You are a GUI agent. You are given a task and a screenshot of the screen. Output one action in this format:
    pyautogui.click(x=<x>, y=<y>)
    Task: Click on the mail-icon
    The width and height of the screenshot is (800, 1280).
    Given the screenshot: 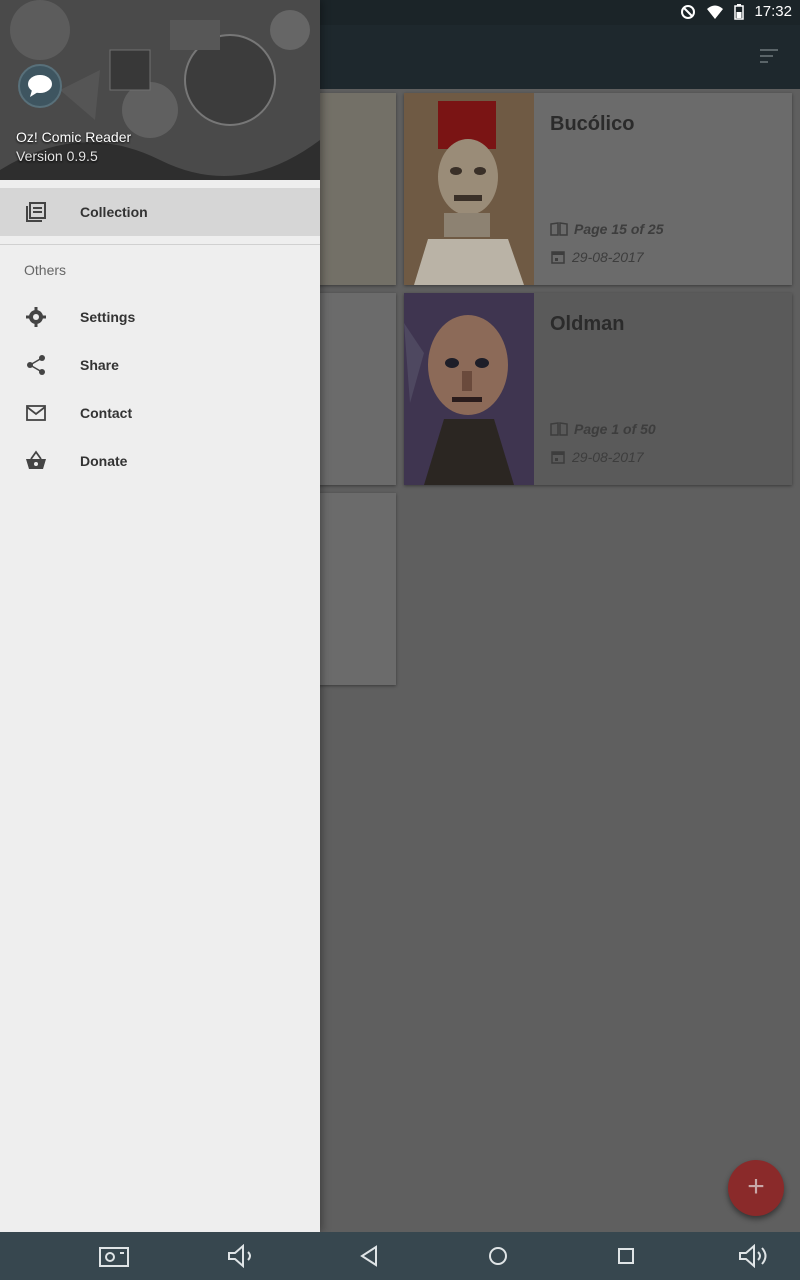 What is the action you would take?
    pyautogui.click(x=36, y=413)
    